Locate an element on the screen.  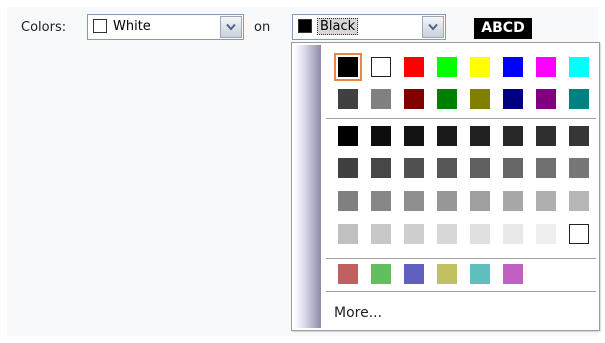
foreground-dropdown-button is located at coordinates (231, 27).